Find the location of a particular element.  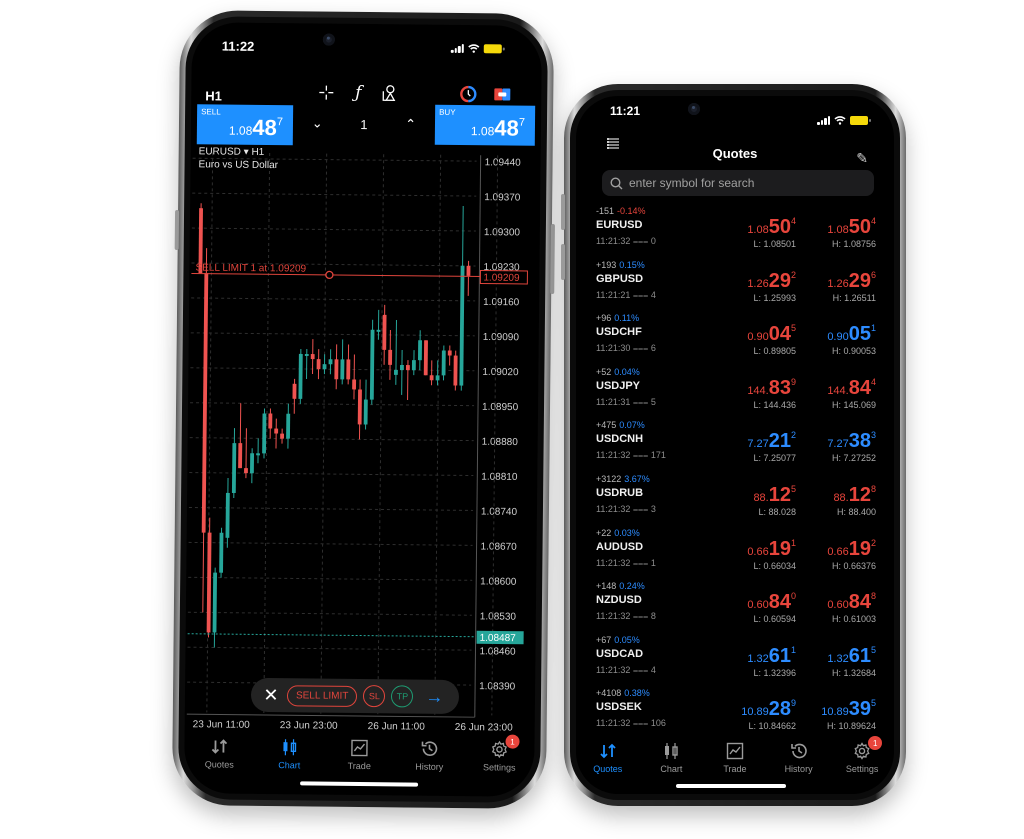

power-button is located at coordinates (552, 258).